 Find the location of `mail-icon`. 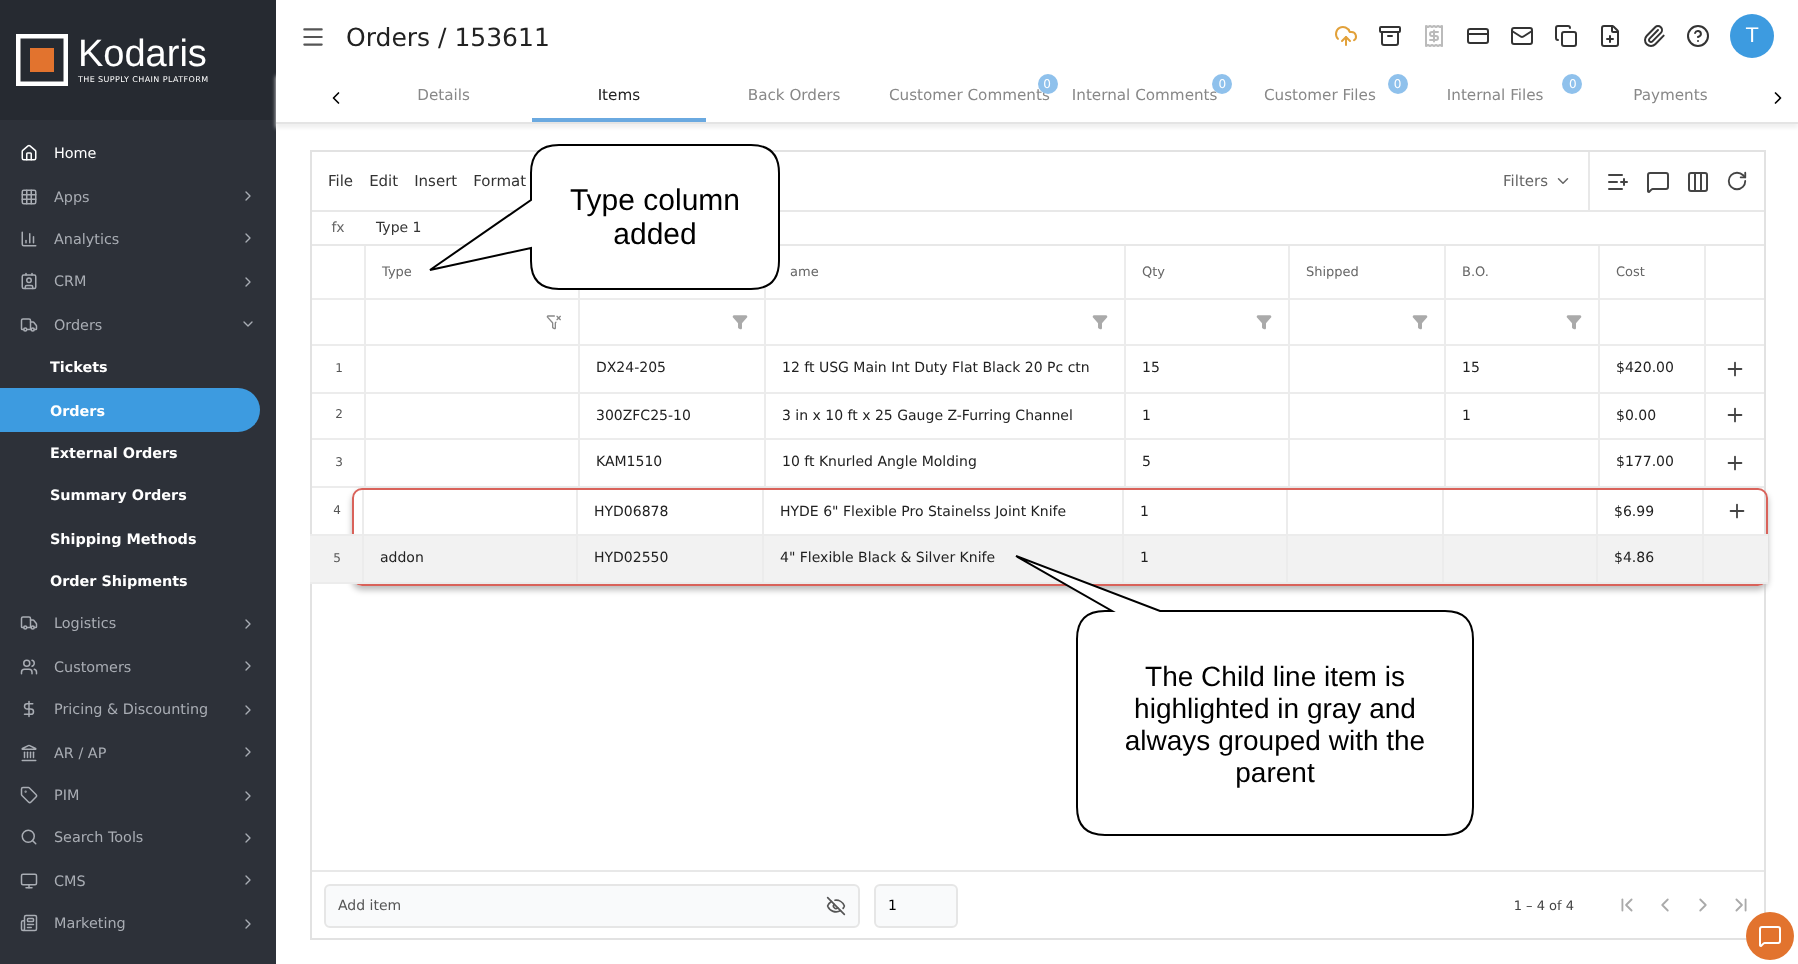

mail-icon is located at coordinates (1522, 36).